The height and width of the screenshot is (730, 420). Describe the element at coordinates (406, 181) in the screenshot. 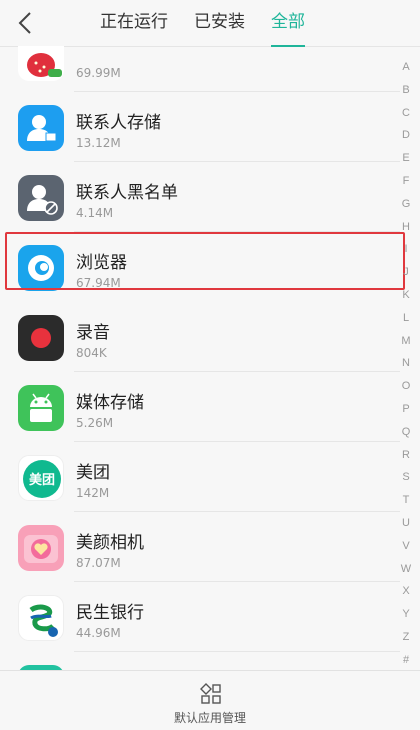

I see `index-letter: F` at that location.